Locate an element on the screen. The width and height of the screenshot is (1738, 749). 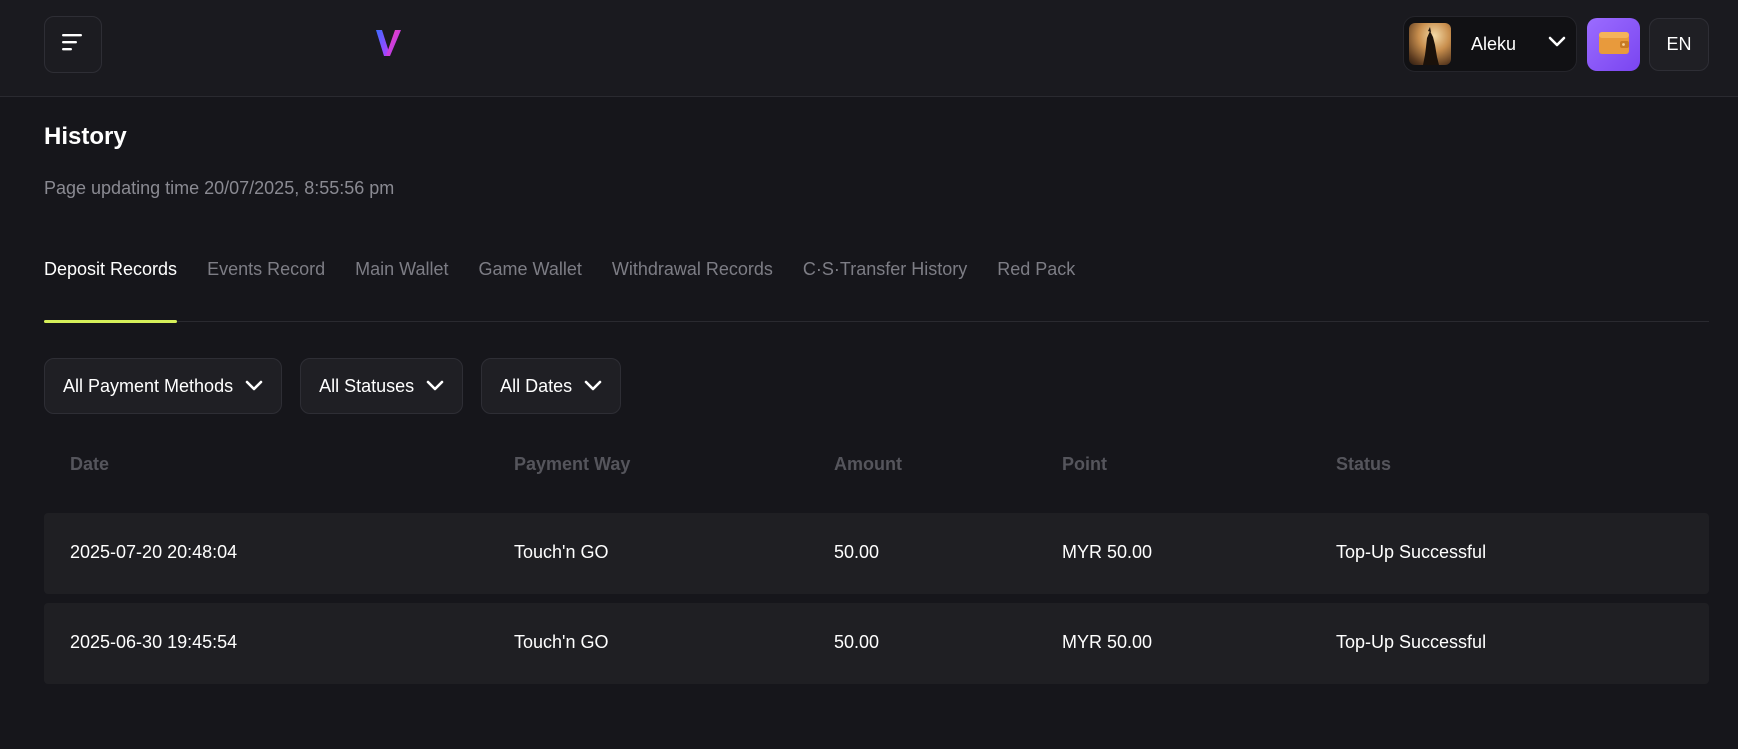
wallet-icon is located at coordinates (1614, 44).